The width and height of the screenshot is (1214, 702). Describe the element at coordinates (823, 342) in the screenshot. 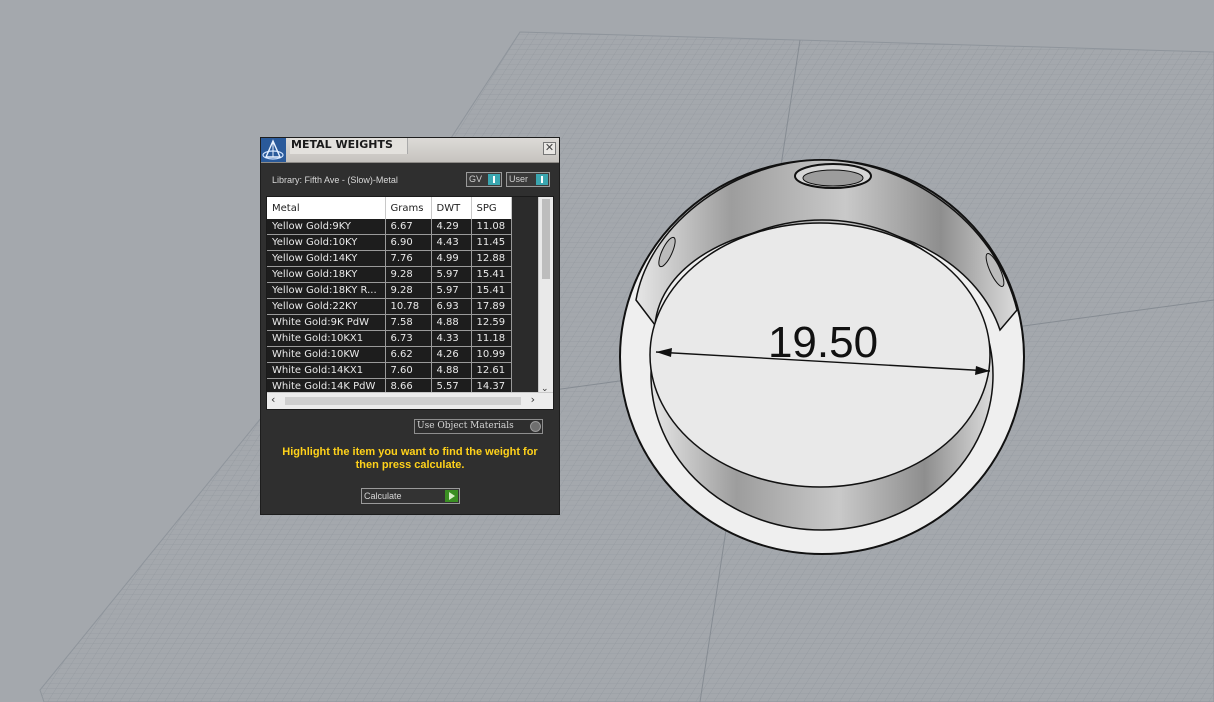

I see `dimension-label: 19.50` at that location.